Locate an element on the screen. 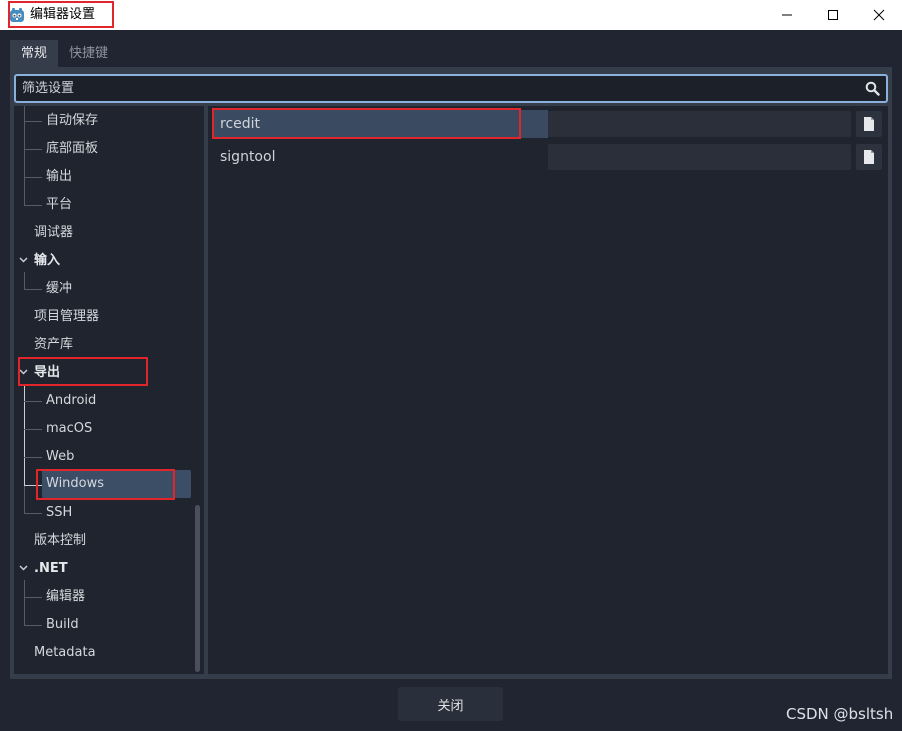  title-highlight-box is located at coordinates (61, 14).